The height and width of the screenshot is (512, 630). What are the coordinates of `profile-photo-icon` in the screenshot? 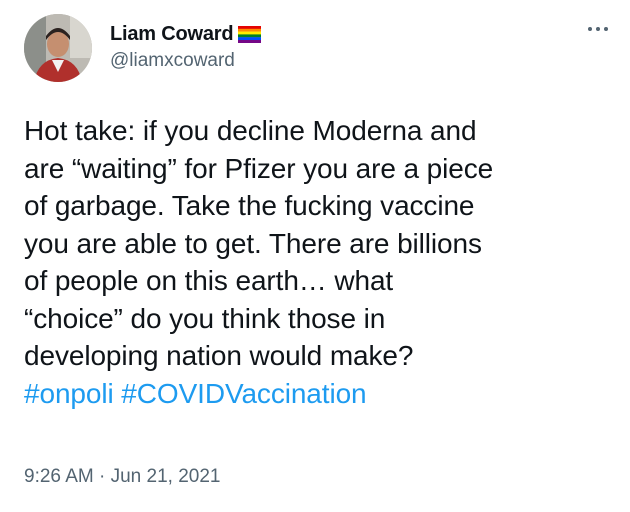 It's located at (58, 48).